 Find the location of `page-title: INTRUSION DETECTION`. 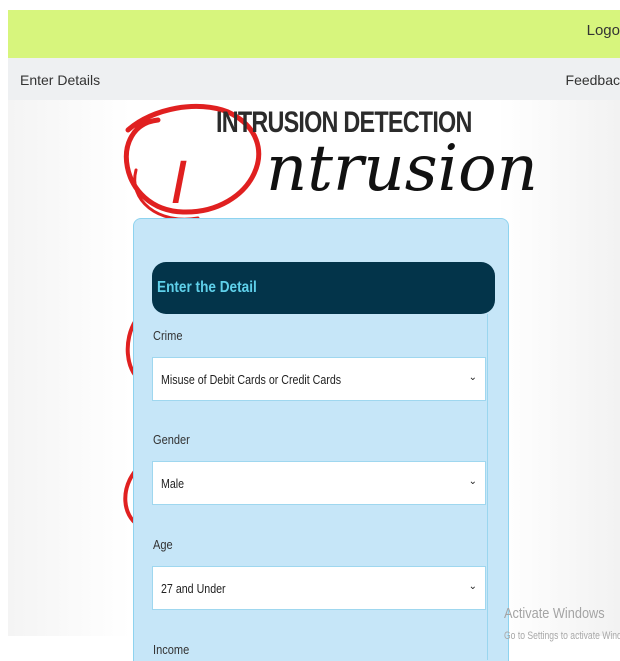

page-title: INTRUSION DETECTION is located at coordinates (344, 122).